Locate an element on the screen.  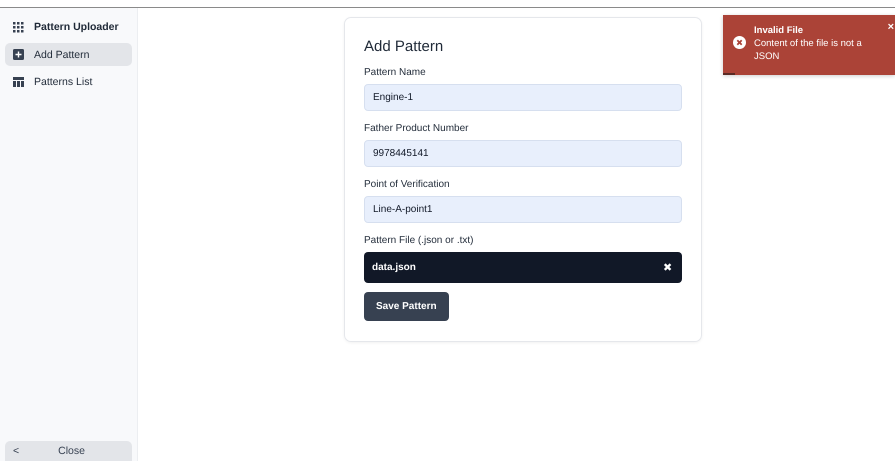
save-button: Save Pattern is located at coordinates (406, 306).